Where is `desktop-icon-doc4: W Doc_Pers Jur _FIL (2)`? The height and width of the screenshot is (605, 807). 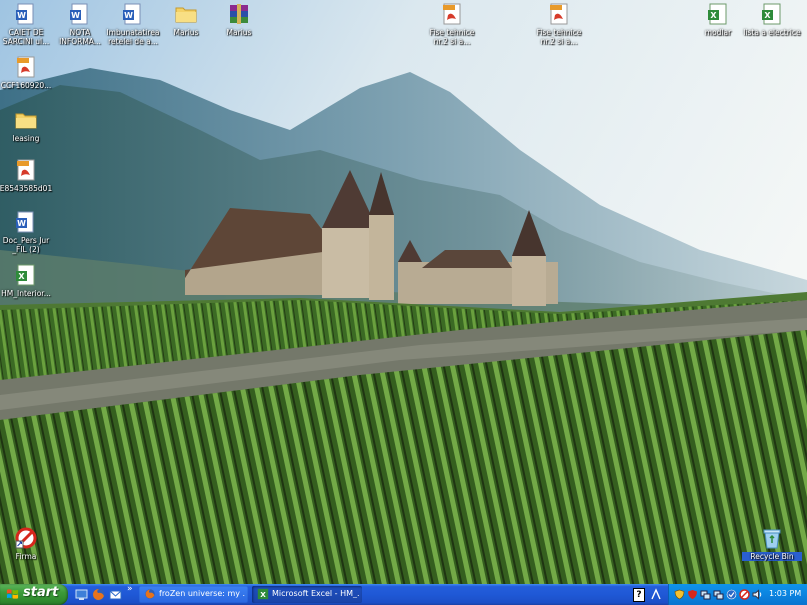 desktop-icon-doc4: W Doc_Pers Jur _FIL (2) is located at coordinates (28, 232).